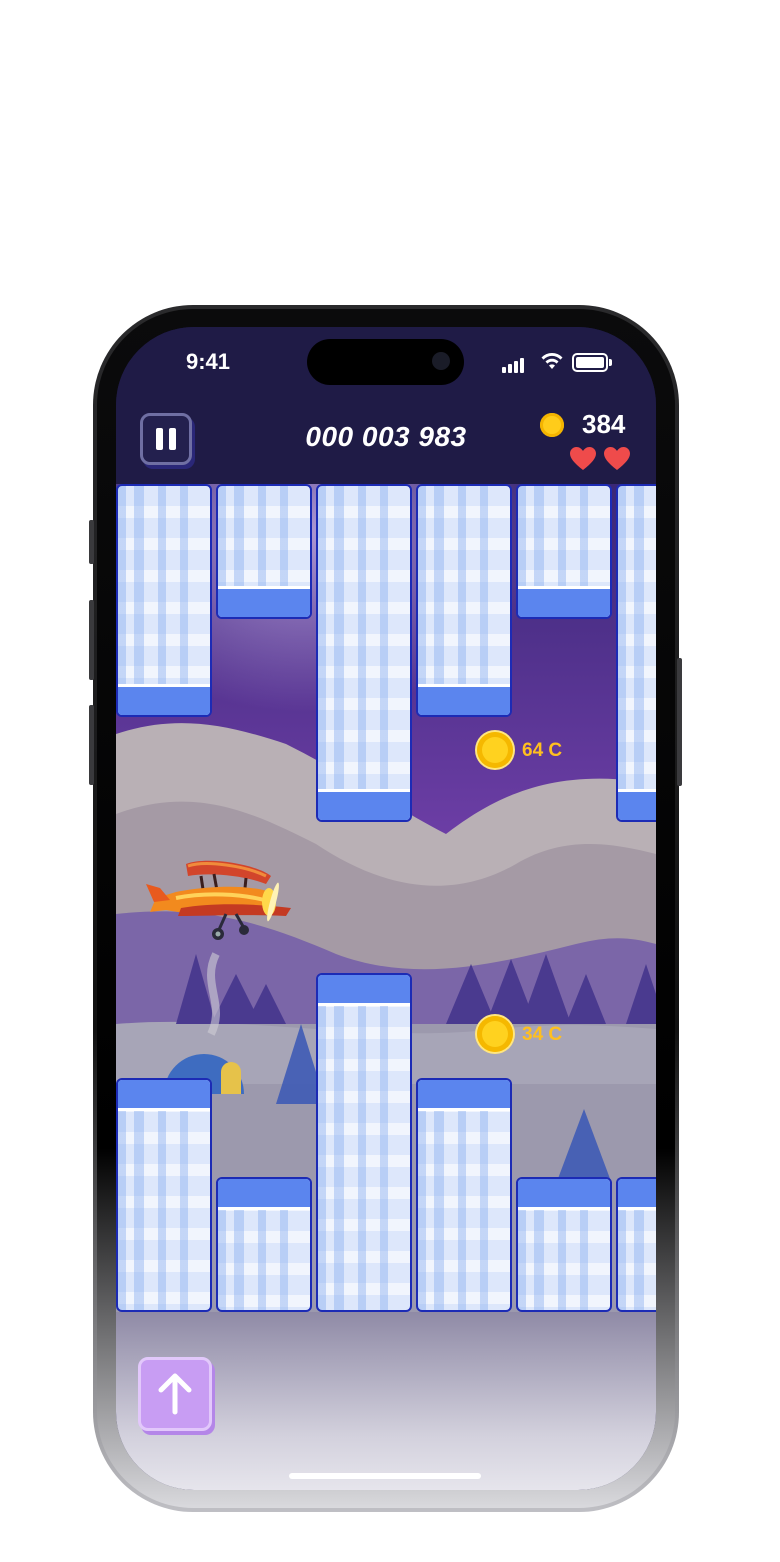 Image resolution: width=780 pixels, height=1562 pixels. I want to click on dynamic-island, so click(385, 362).